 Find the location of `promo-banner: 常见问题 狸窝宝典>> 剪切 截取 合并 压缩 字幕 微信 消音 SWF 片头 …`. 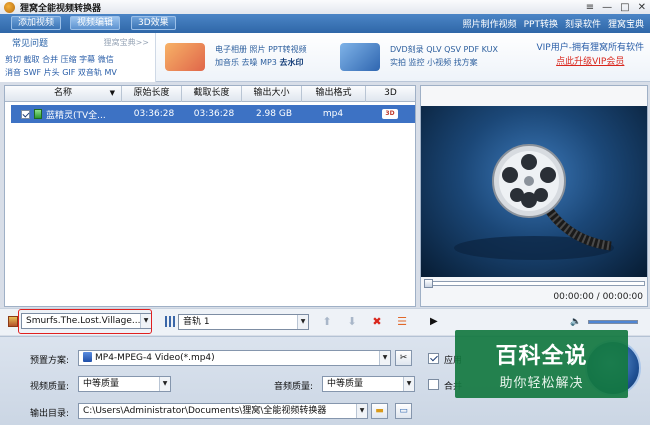

promo-banner: 常见问题 狸窝宝典>> 剪切 截取 合并 压缩 字幕 微信 消音 SWF 片头 … is located at coordinates (325, 57).